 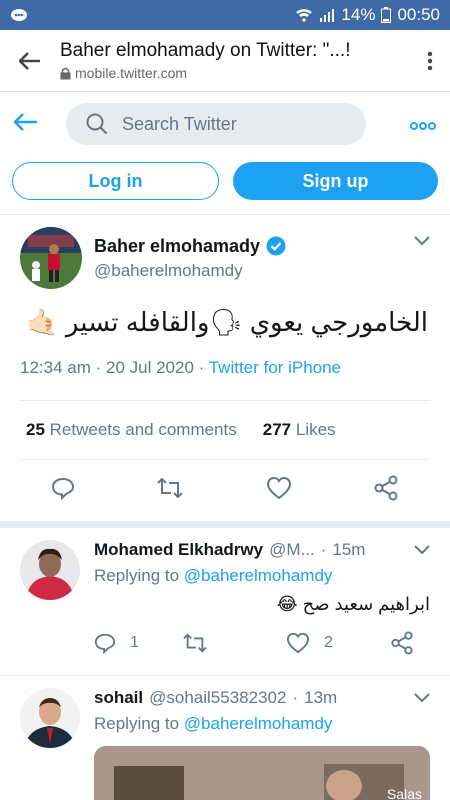 I want to click on more-options-button, so click(x=423, y=124).